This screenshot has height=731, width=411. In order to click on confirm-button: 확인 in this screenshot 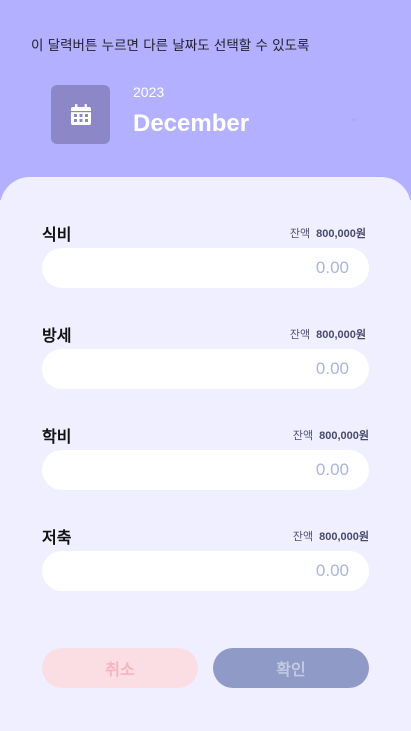, I will do `click(291, 668)`.